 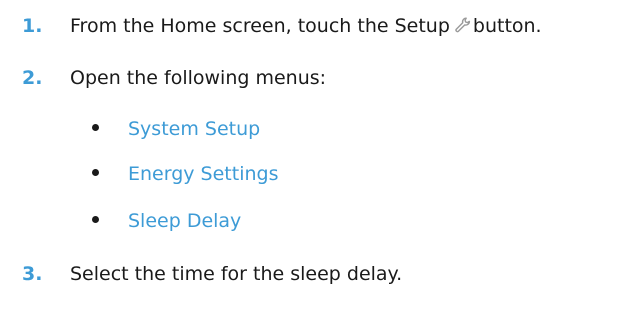 I want to click on menu-item-energy-settings: Energy Settings, so click(x=185, y=174).